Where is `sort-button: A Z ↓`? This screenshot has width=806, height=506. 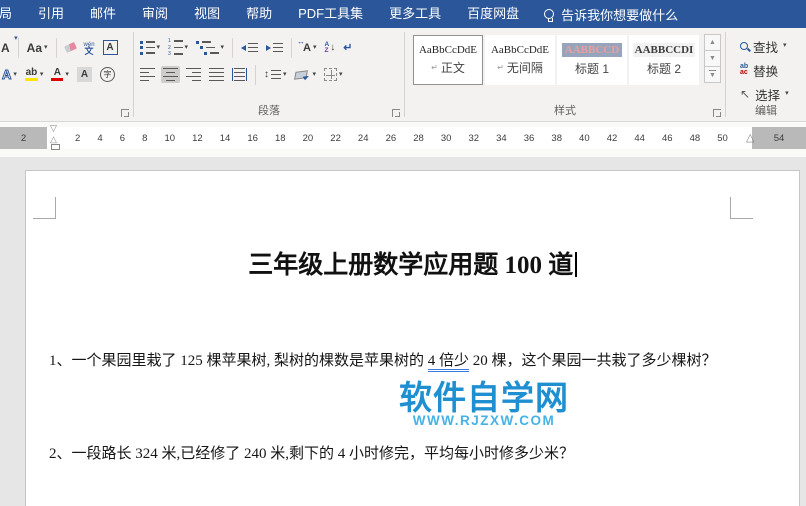
sort-button: A Z ↓ is located at coordinates (330, 48).